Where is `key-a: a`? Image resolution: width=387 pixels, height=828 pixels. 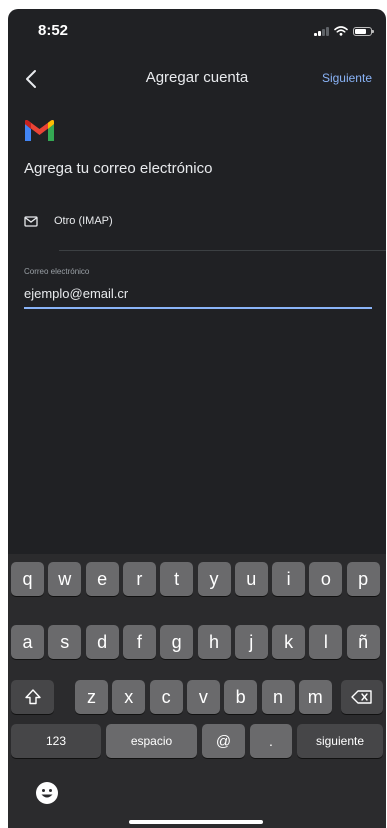 key-a: a is located at coordinates (27, 642).